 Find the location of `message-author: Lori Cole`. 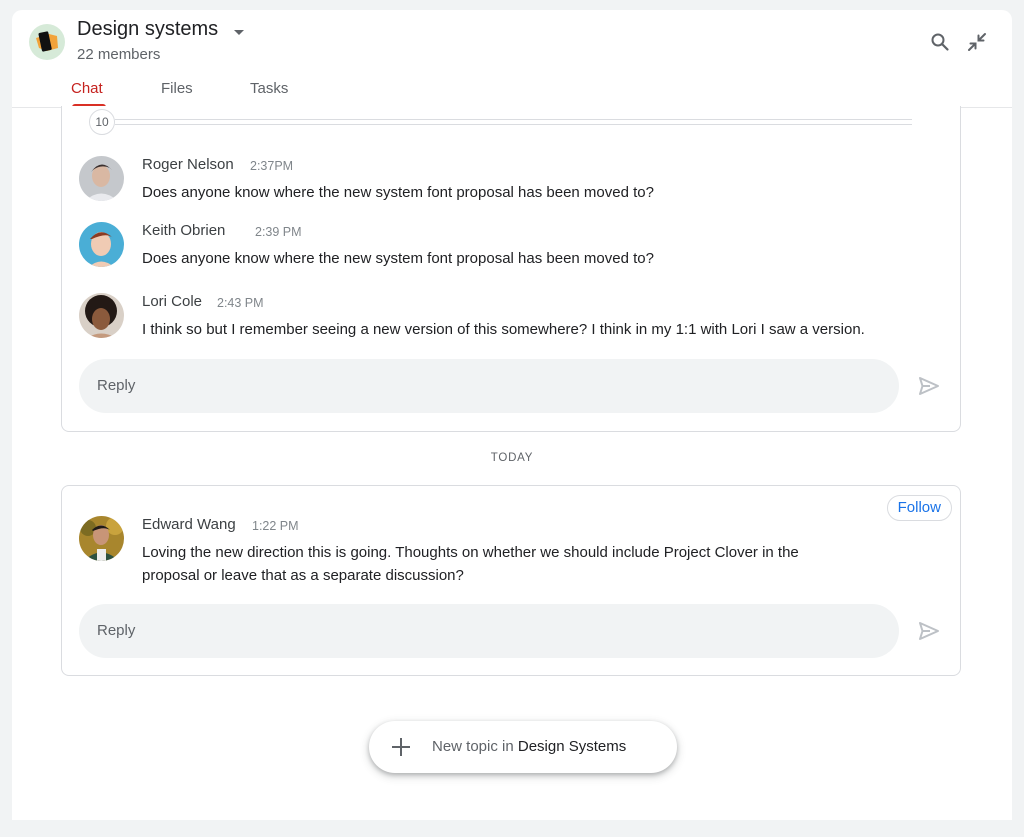

message-author: Lori Cole is located at coordinates (172, 301).